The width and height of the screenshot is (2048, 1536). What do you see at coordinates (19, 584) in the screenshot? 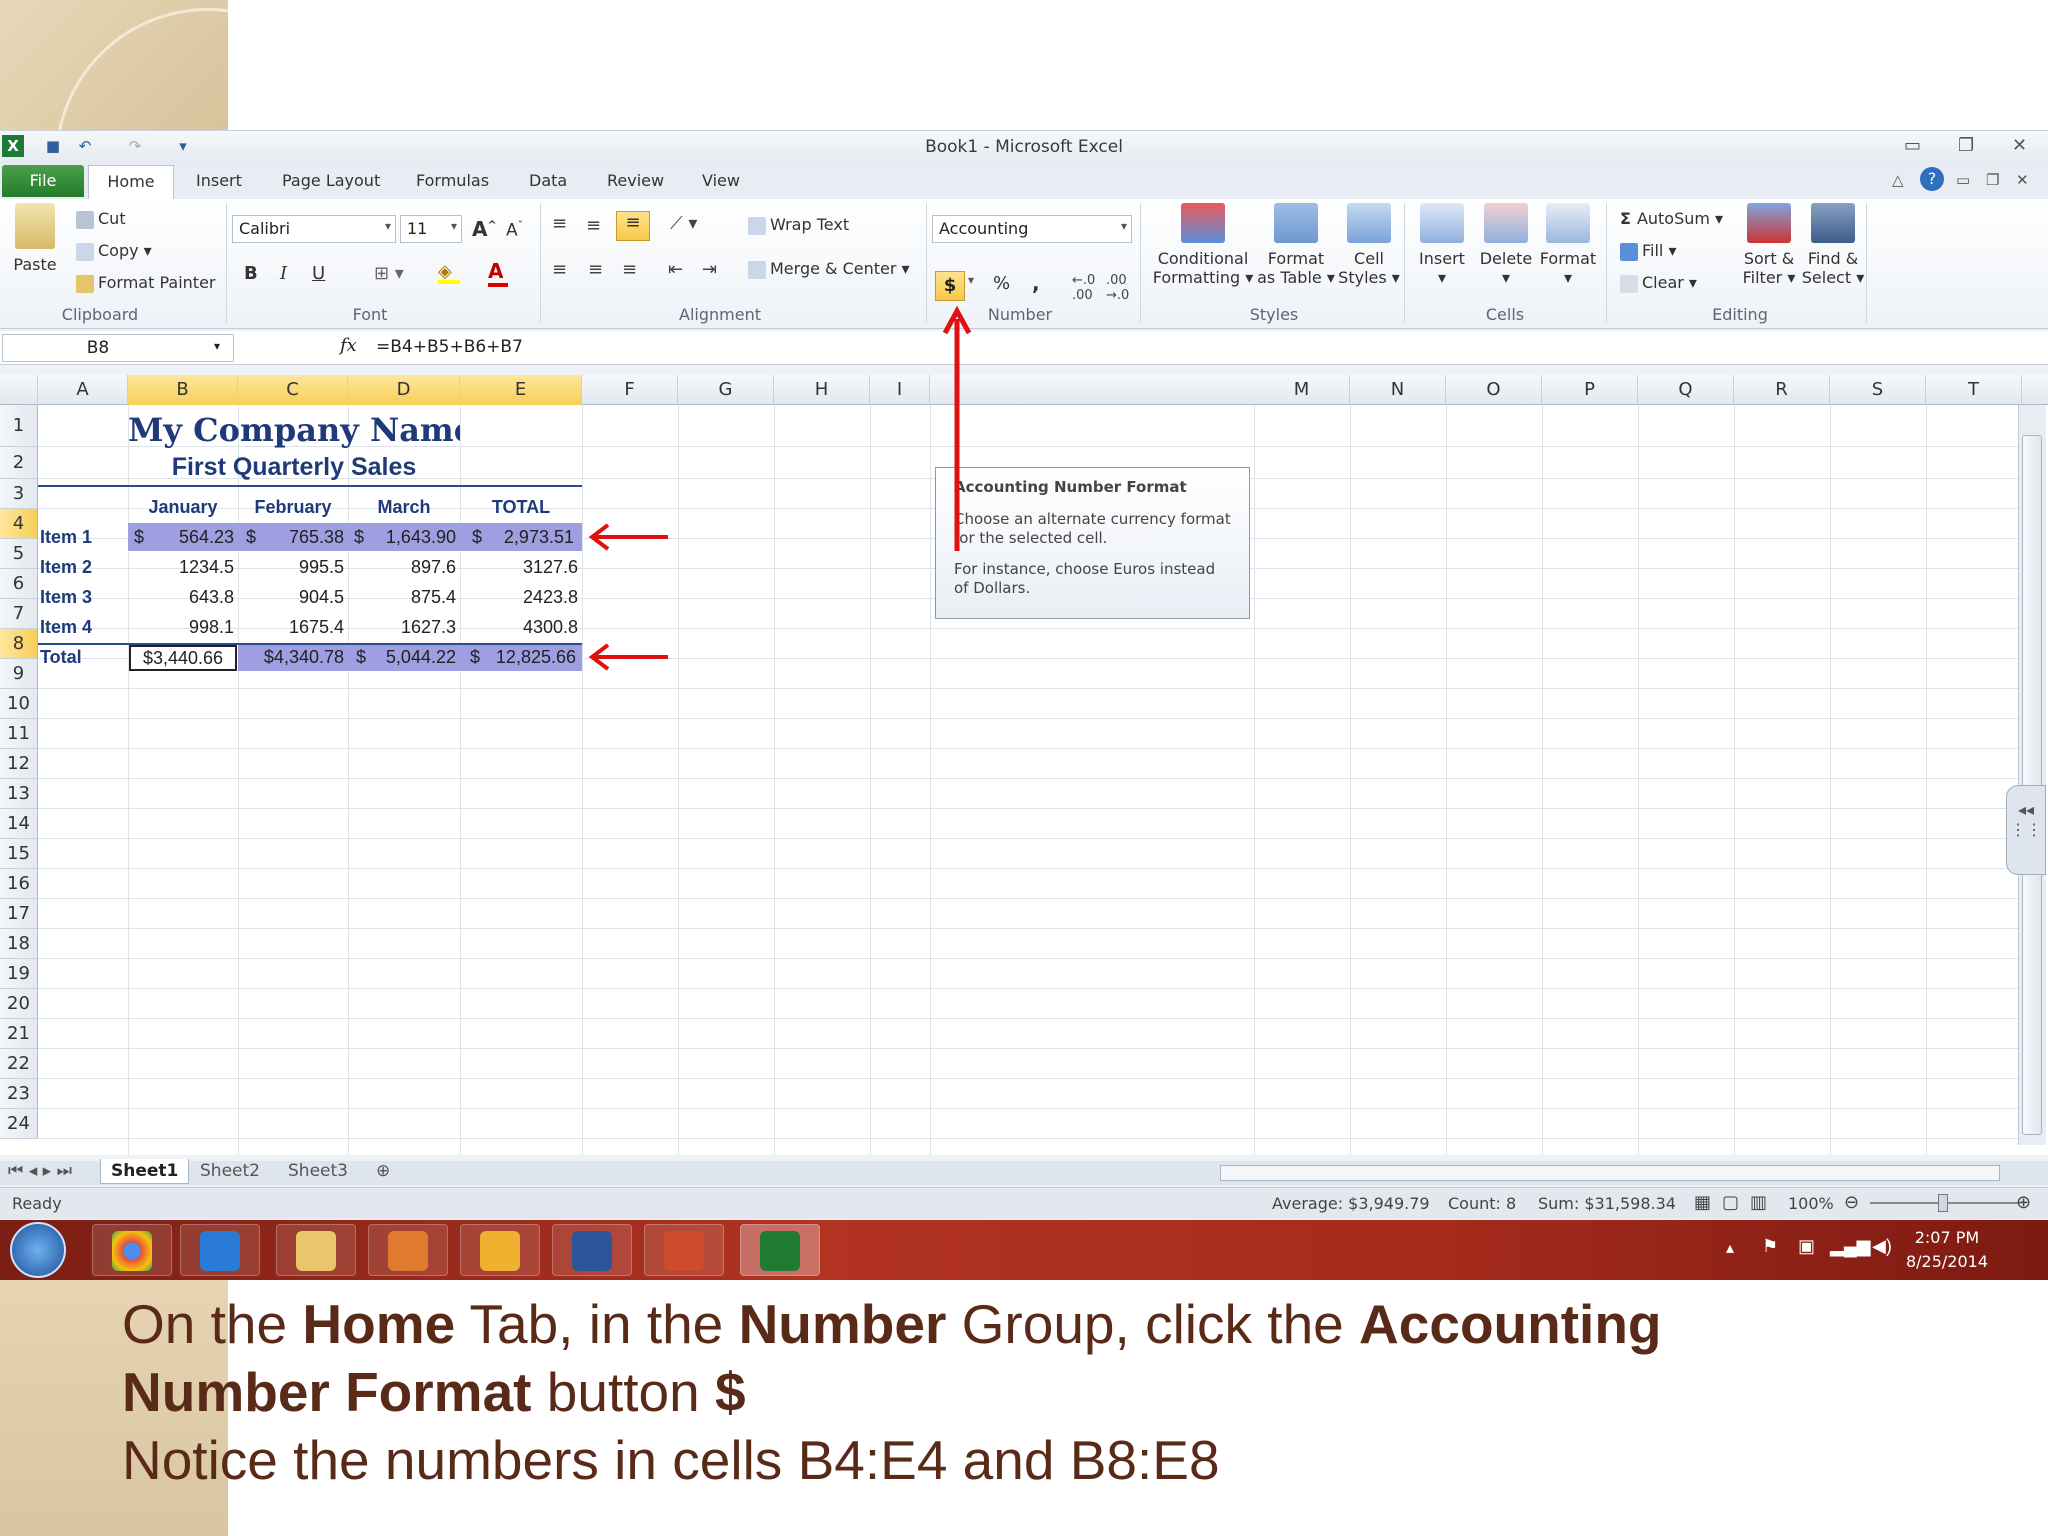
I see `row-header: 6` at bounding box center [19, 584].